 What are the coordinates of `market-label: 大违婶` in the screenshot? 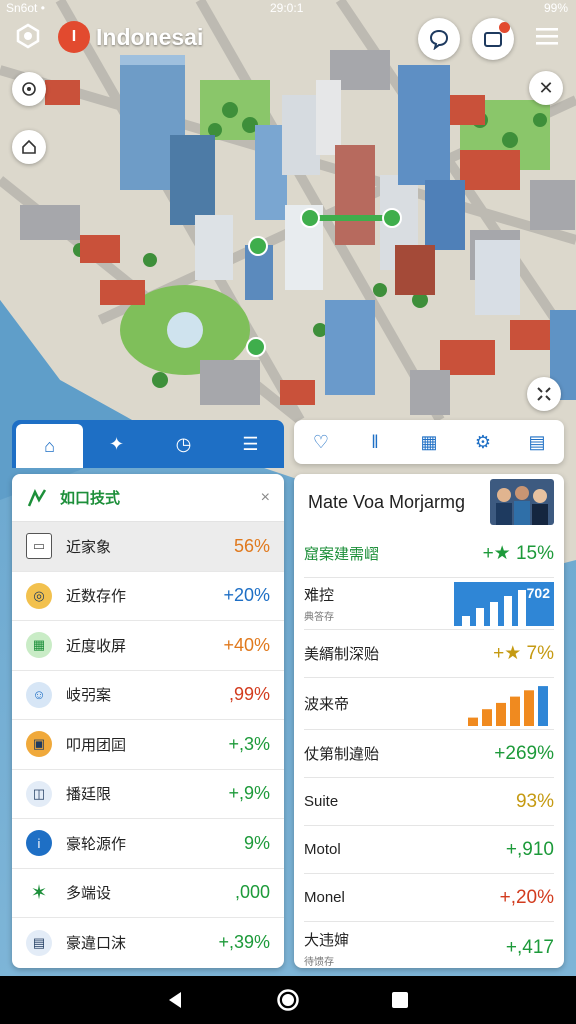 It's located at (327, 940).